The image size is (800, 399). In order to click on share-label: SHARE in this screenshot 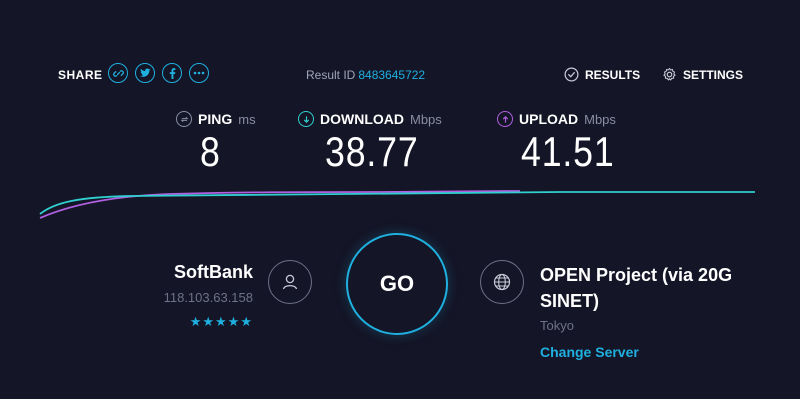, I will do `click(80, 75)`.